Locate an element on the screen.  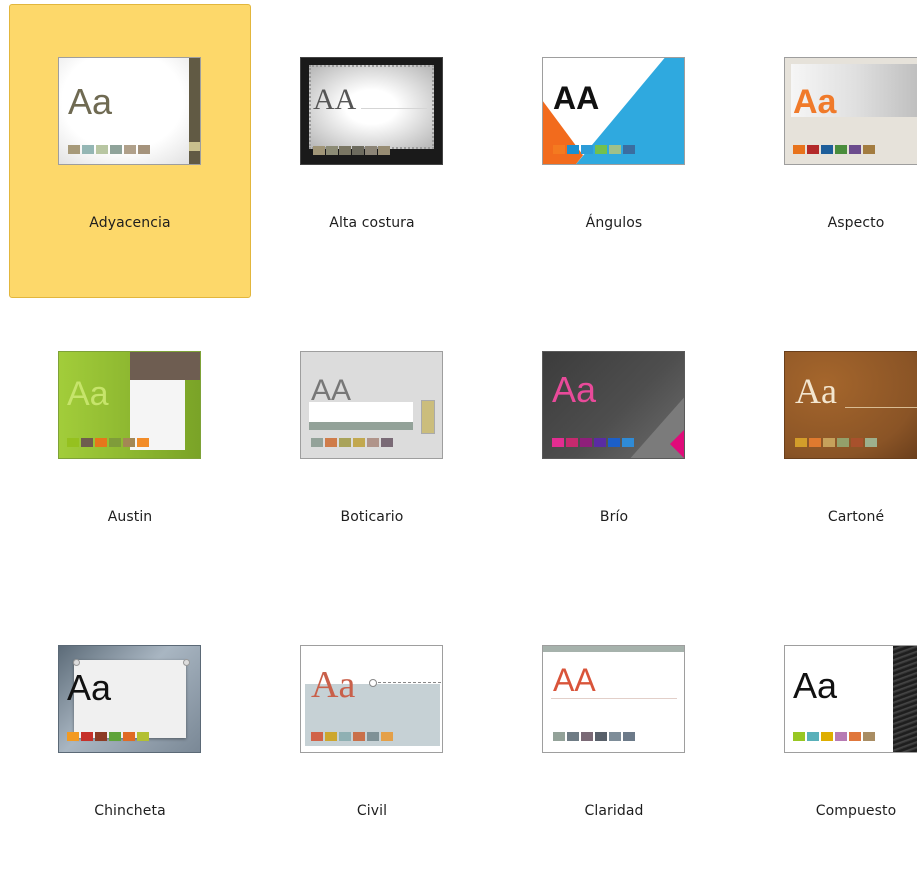
theme-thumbnail-cartone: Aa is located at coordinates (850, 405).